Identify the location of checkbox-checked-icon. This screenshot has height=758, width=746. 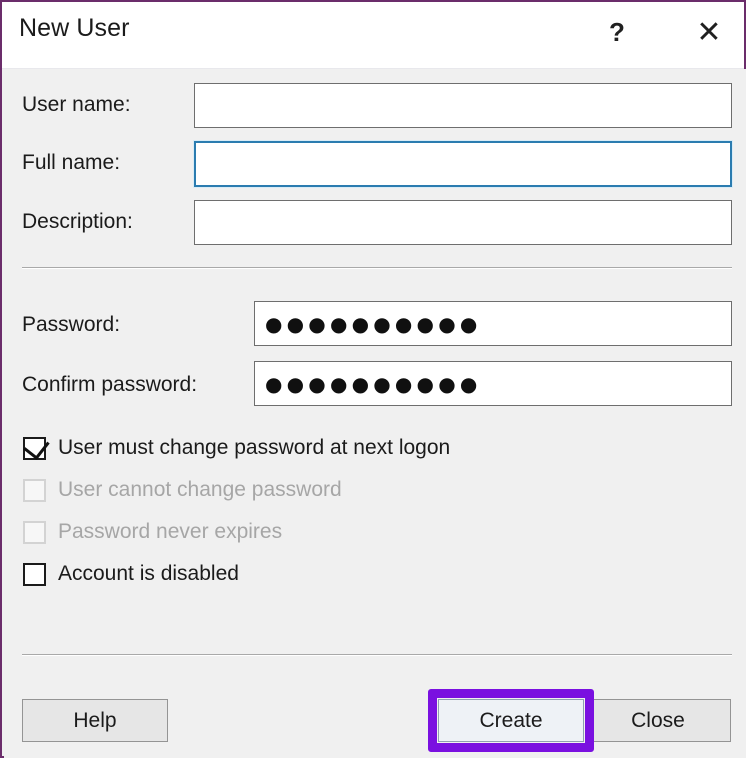
(36, 446).